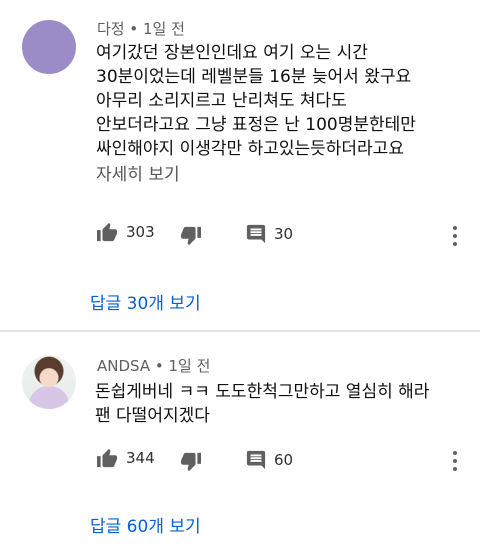  Describe the element at coordinates (256, 125) in the screenshot. I see `comment-line: 안보더라고요 그냥 표정은 난 100명분한테만` at that location.